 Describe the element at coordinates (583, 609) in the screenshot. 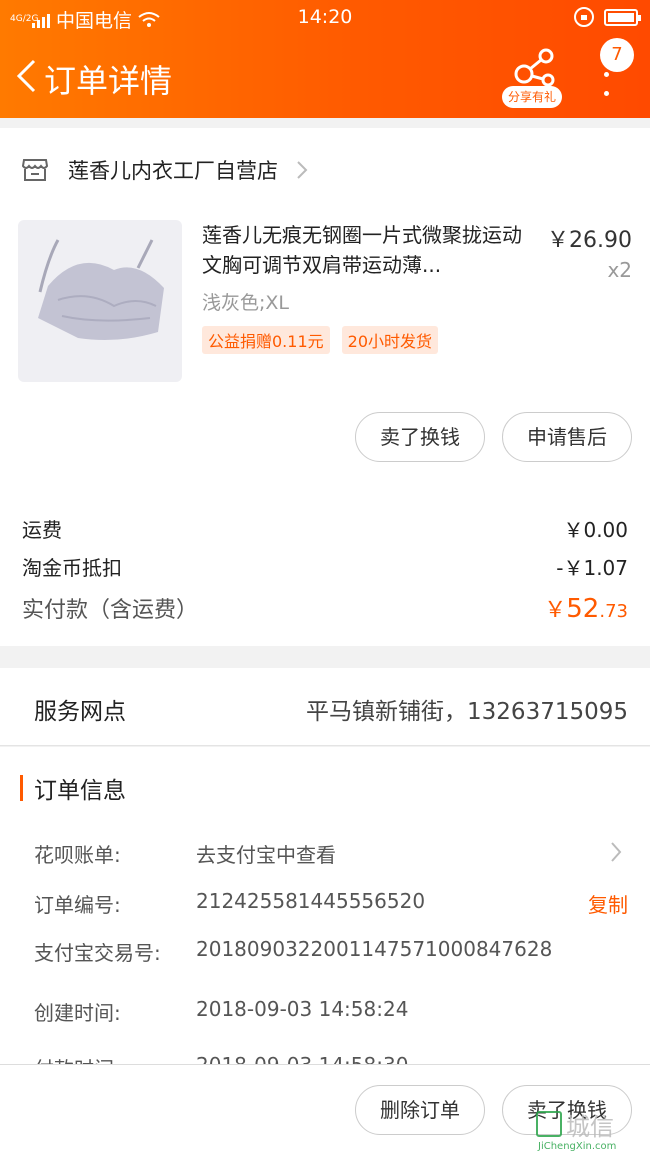

I see `paid-integer: 52` at that location.